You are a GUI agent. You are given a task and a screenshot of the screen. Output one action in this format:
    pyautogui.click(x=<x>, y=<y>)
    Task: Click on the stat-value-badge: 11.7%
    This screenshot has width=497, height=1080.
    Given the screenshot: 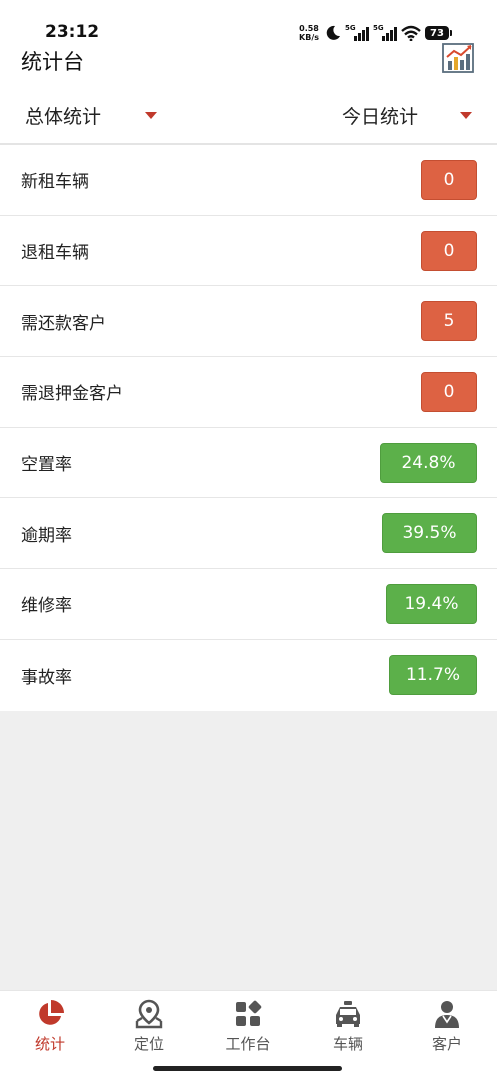 What is the action you would take?
    pyautogui.click(x=433, y=674)
    